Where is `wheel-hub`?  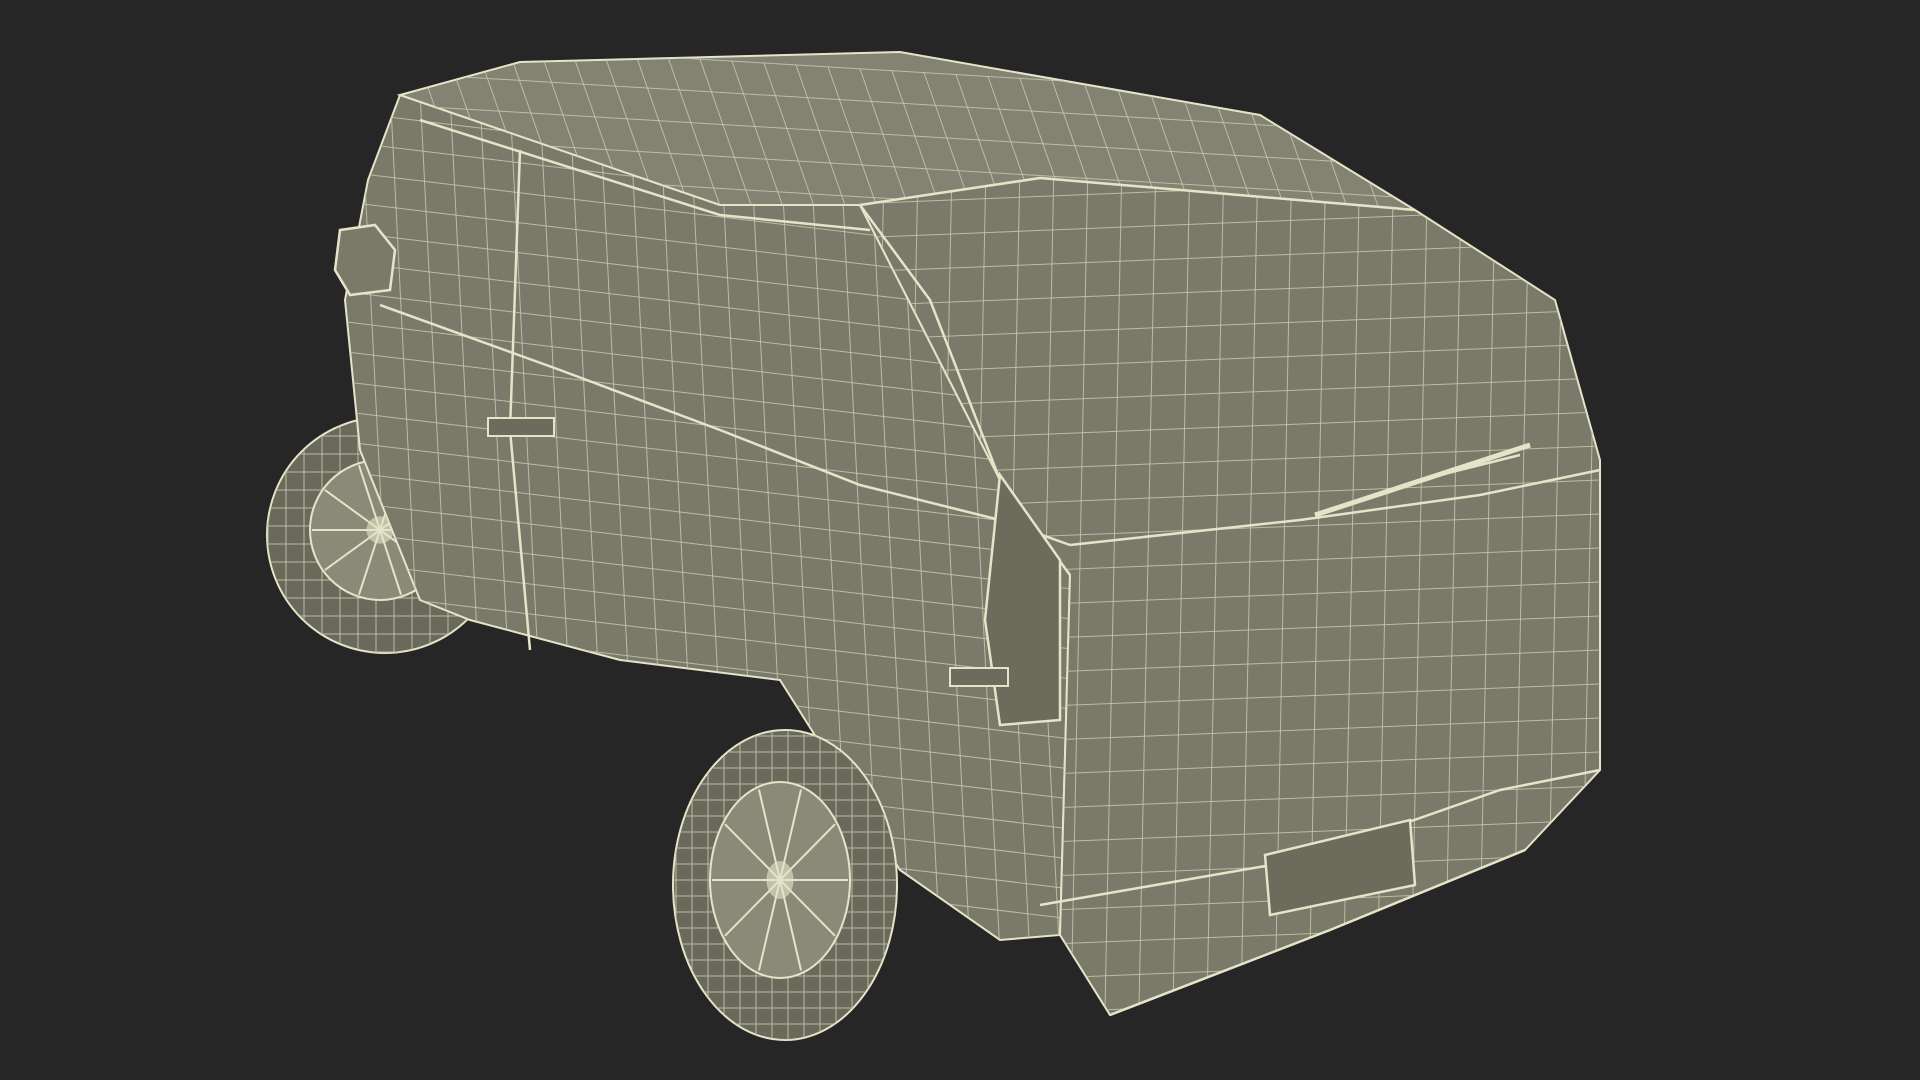 wheel-hub is located at coordinates (780, 880).